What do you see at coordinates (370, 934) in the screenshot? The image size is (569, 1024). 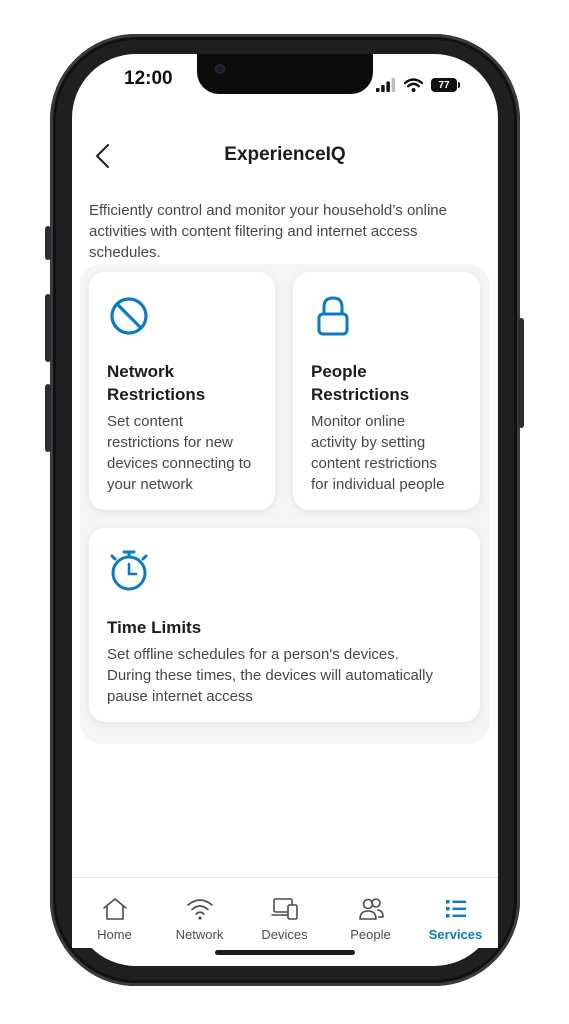 I see `nav-label: People` at bounding box center [370, 934].